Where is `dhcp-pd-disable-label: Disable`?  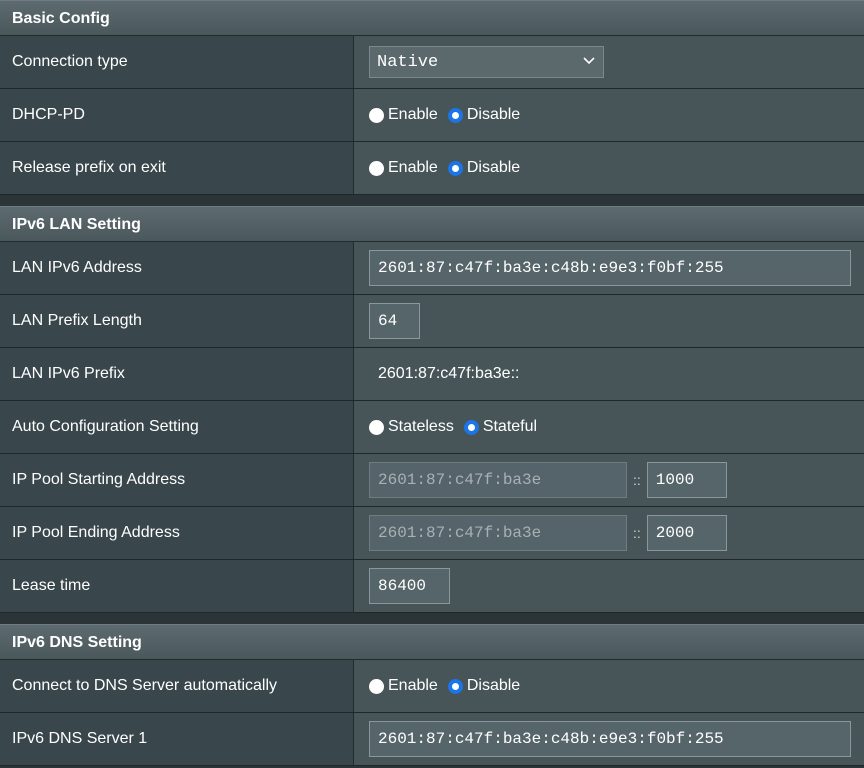 dhcp-pd-disable-label: Disable is located at coordinates (493, 115).